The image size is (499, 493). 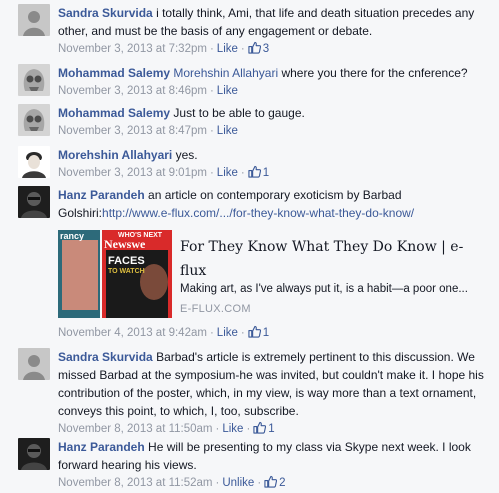 What do you see at coordinates (132, 131) in the screenshot?
I see `timestamp: November 3, 2013 at 8:47pm` at bounding box center [132, 131].